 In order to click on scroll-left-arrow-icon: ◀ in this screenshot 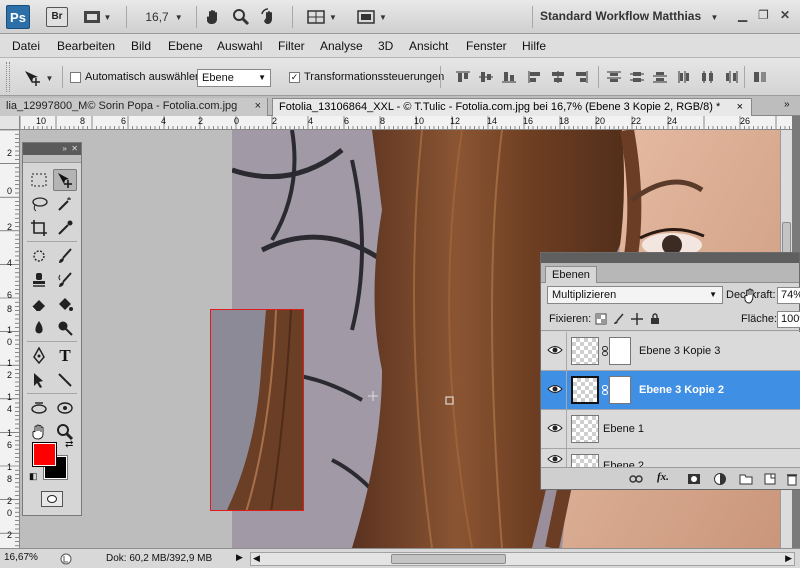, I will do `click(256, 558)`.